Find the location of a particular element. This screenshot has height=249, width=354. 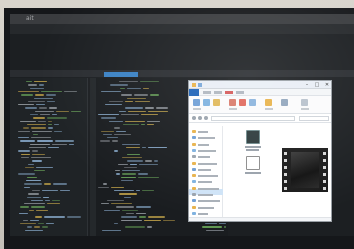

minimize-button: – is located at coordinates (307, 85).